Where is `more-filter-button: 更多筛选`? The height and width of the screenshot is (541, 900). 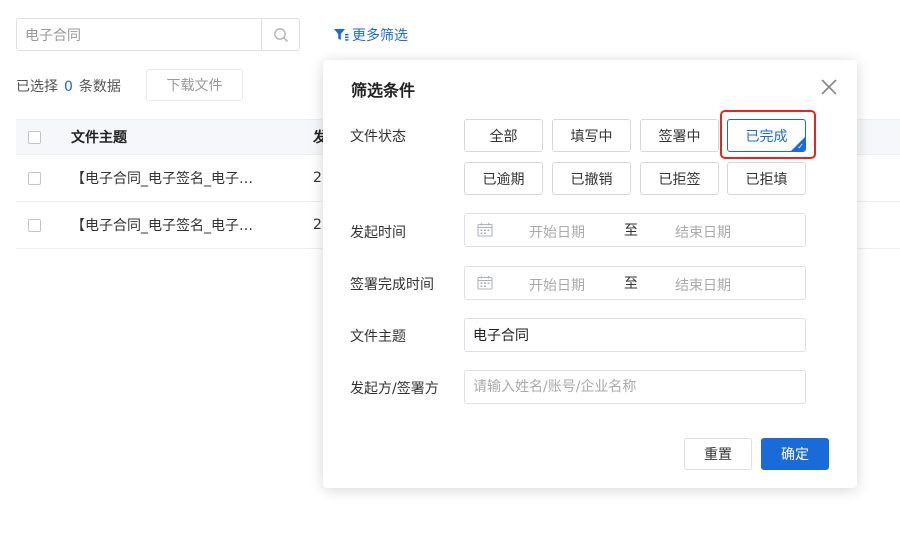 more-filter-button: 更多筛选 is located at coordinates (370, 35).